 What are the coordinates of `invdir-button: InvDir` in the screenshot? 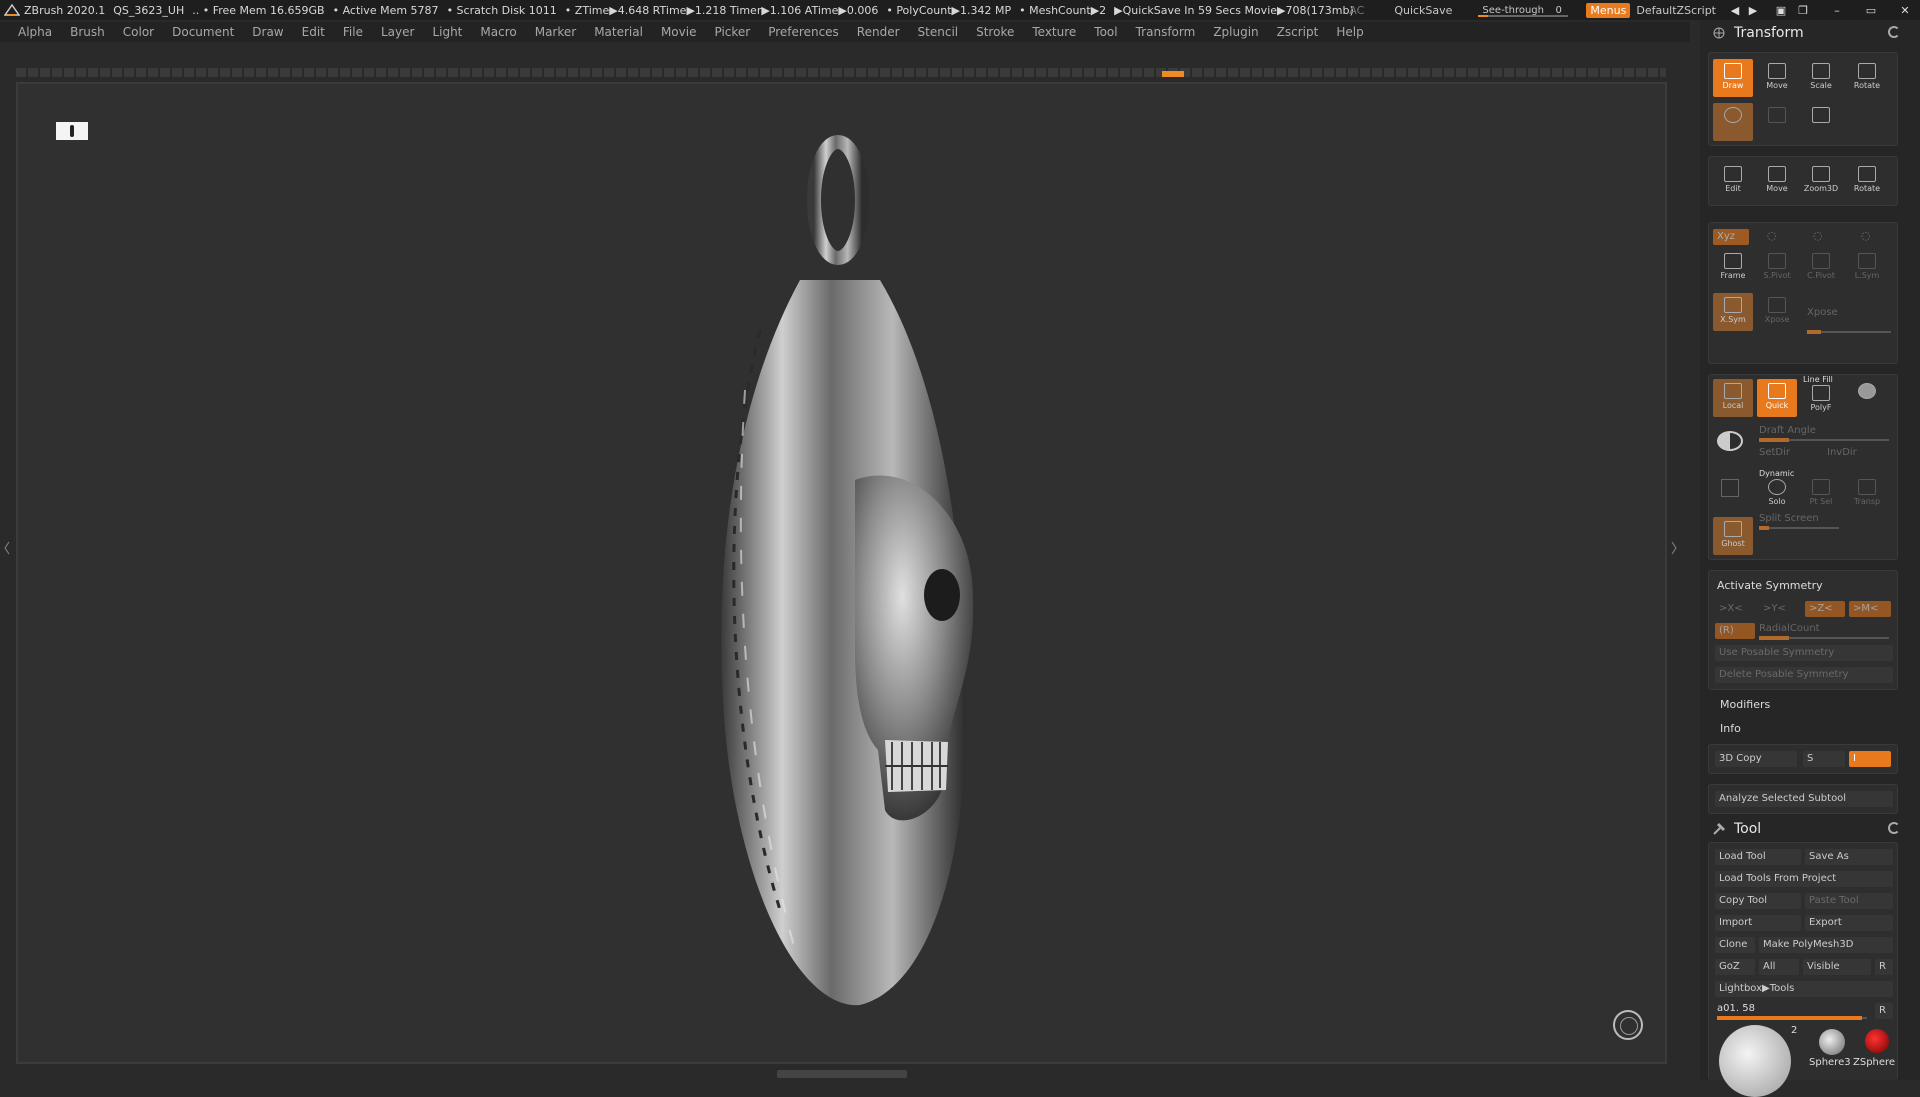 It's located at (1842, 452).